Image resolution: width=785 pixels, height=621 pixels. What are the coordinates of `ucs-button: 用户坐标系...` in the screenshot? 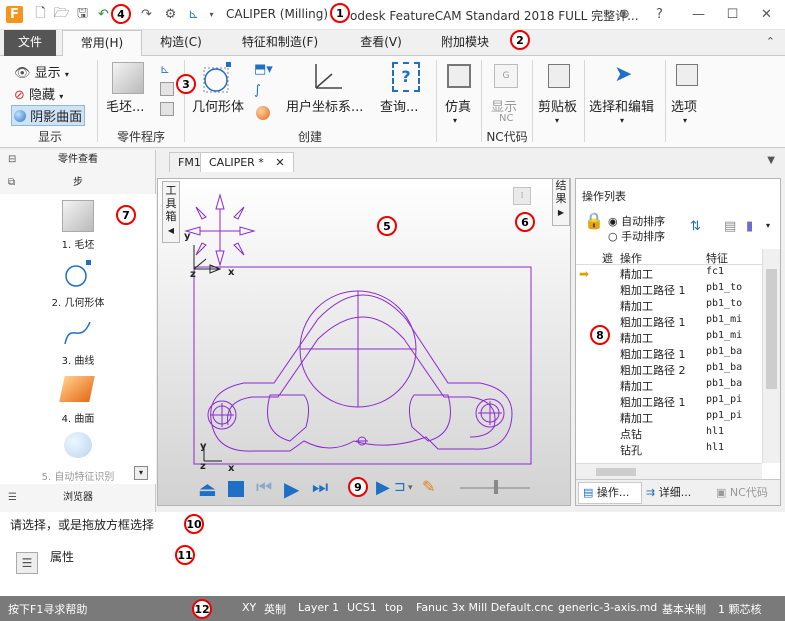 It's located at (324, 105).